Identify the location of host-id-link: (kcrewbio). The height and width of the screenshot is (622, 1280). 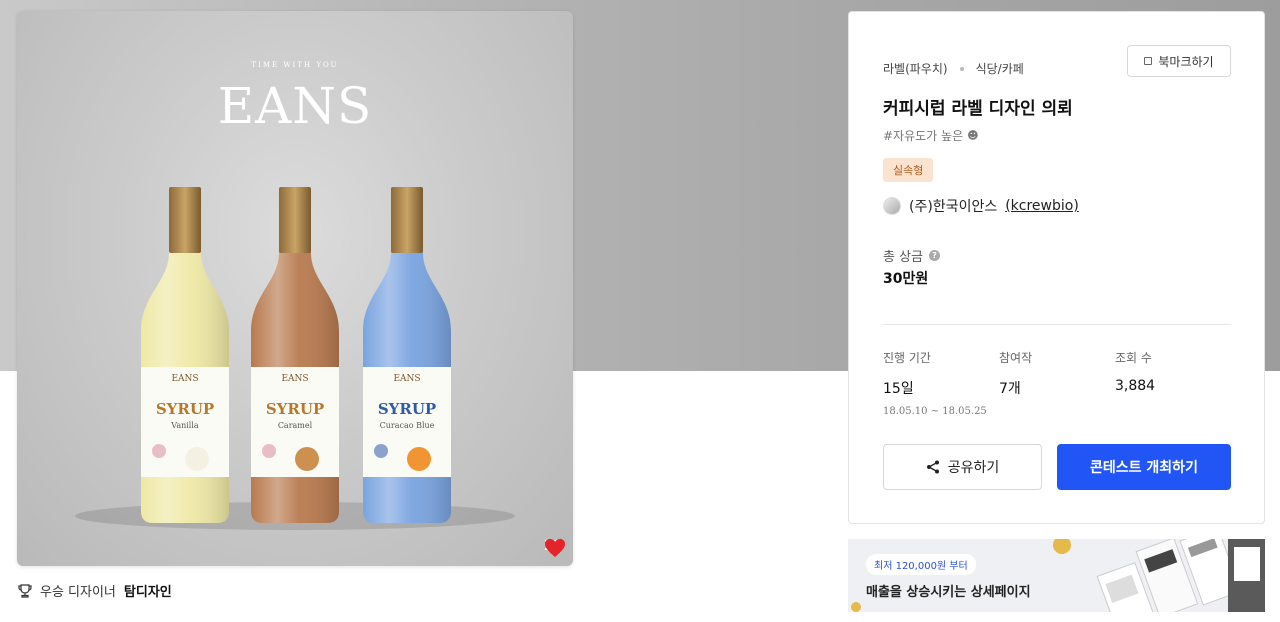
(1042, 206).